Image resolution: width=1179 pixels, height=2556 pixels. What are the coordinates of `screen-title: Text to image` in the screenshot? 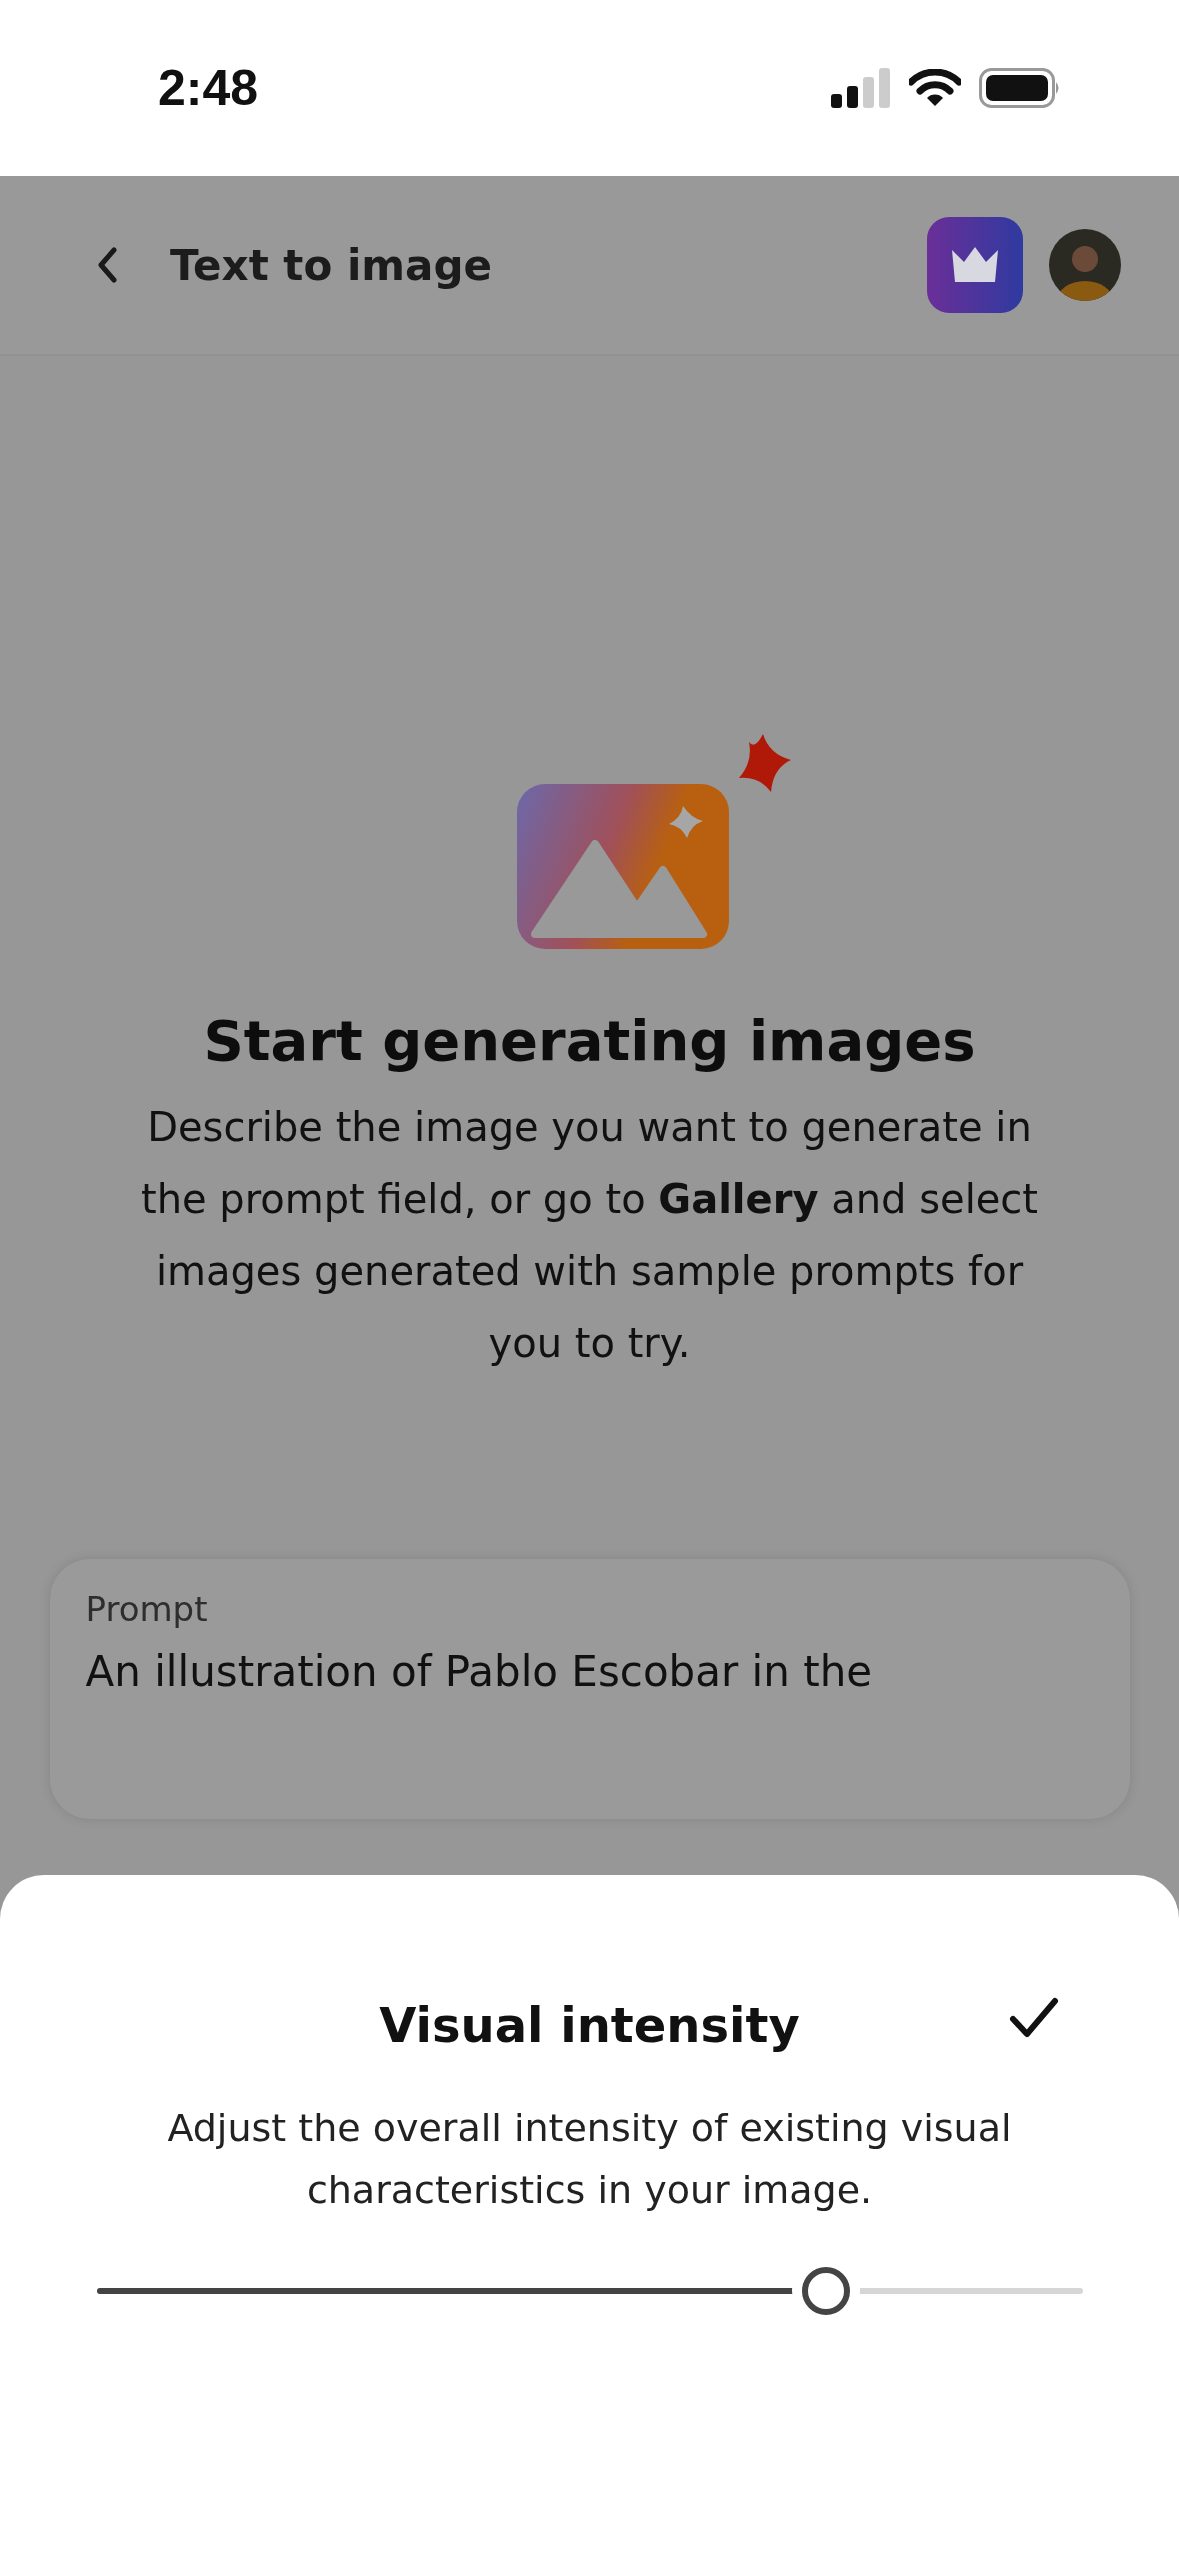 It's located at (331, 265).